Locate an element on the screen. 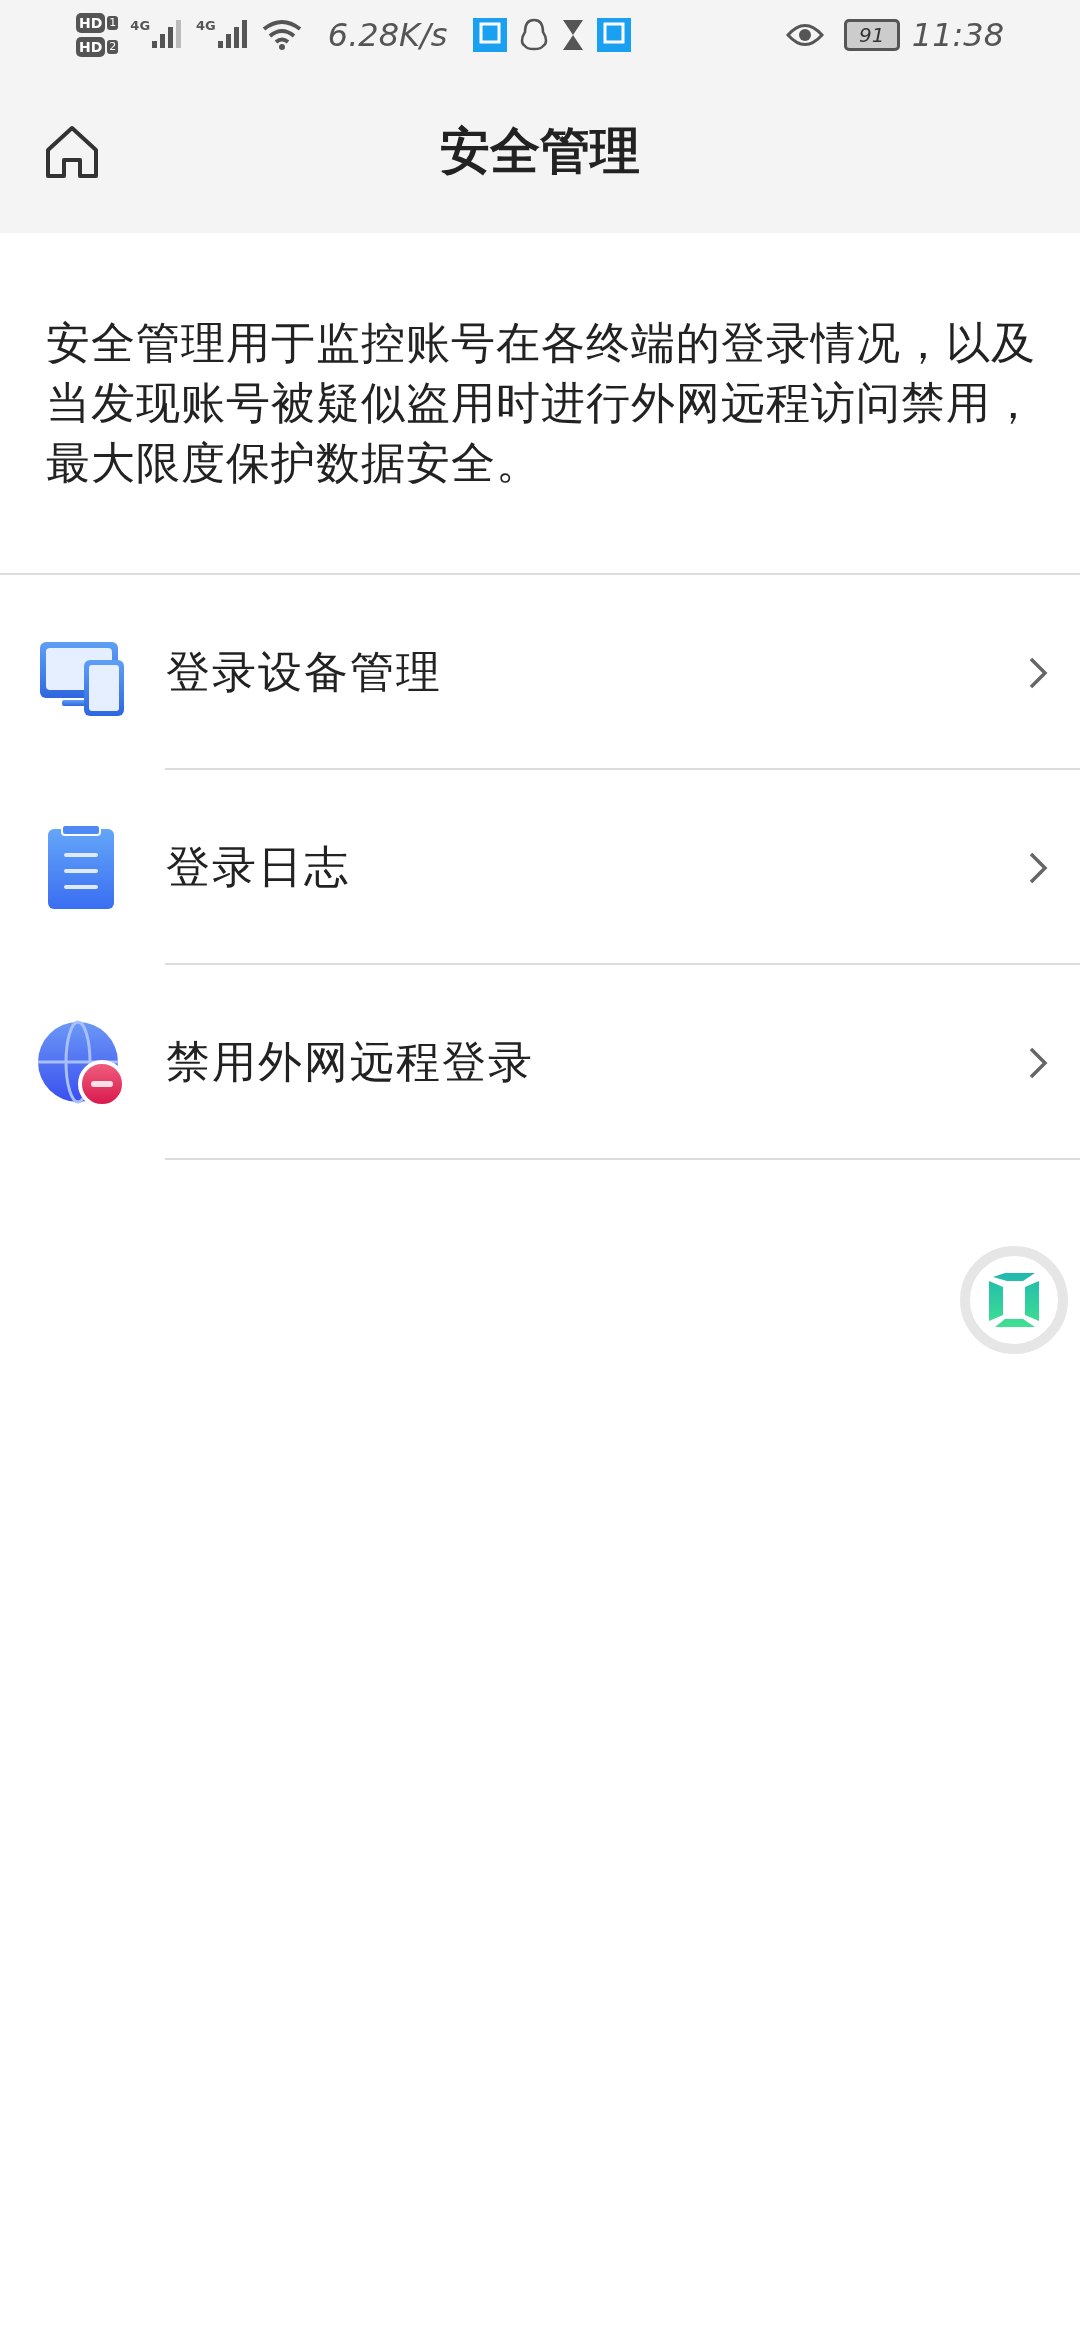 Image resolution: width=1080 pixels, height=2340 pixels. eye-icon is located at coordinates (804, 35).